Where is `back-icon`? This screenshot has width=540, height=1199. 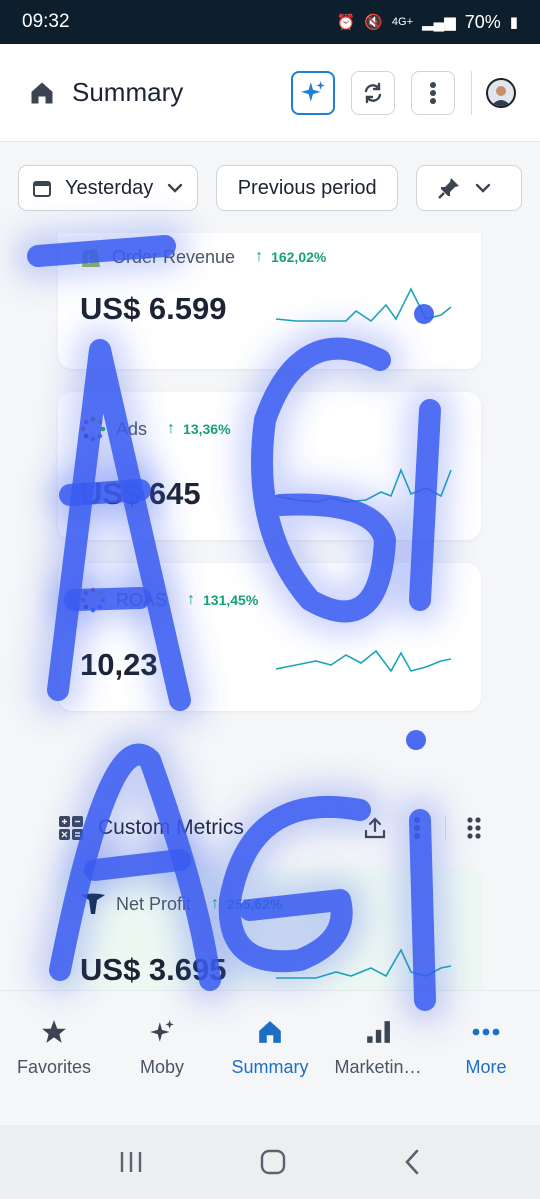 back-icon is located at coordinates (412, 1162).